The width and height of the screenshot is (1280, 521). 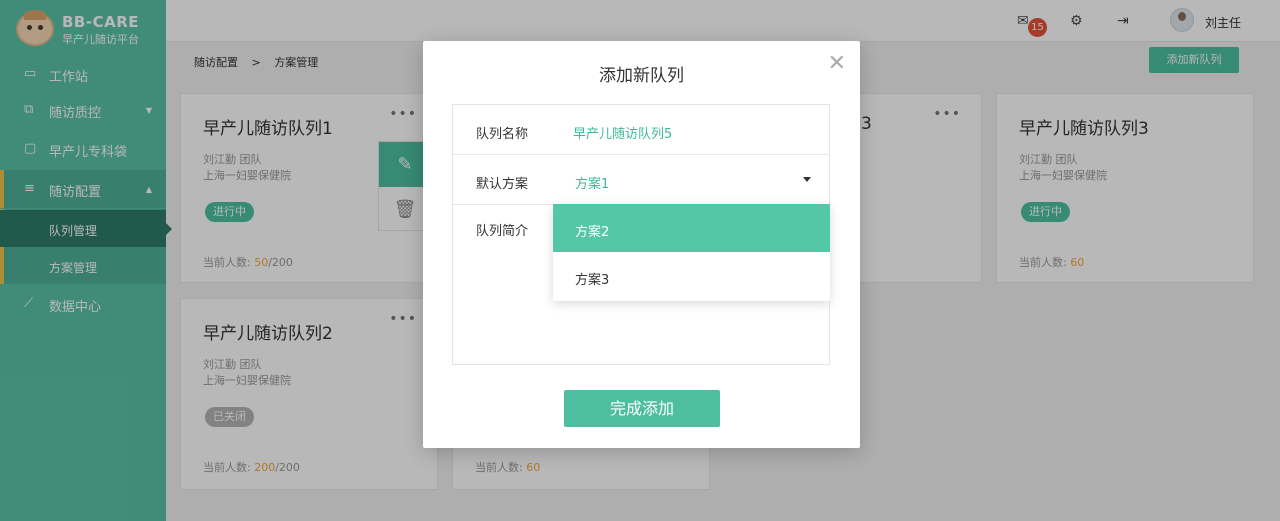 I want to click on plan-label: 默认方案, so click(x=502, y=184).